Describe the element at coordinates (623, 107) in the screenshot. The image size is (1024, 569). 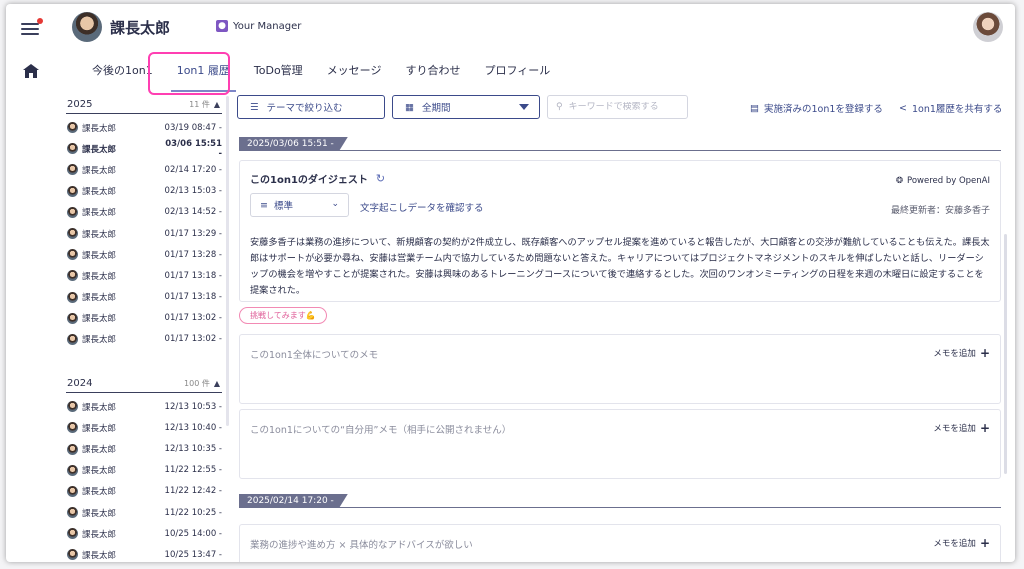
I see `search-input` at that location.